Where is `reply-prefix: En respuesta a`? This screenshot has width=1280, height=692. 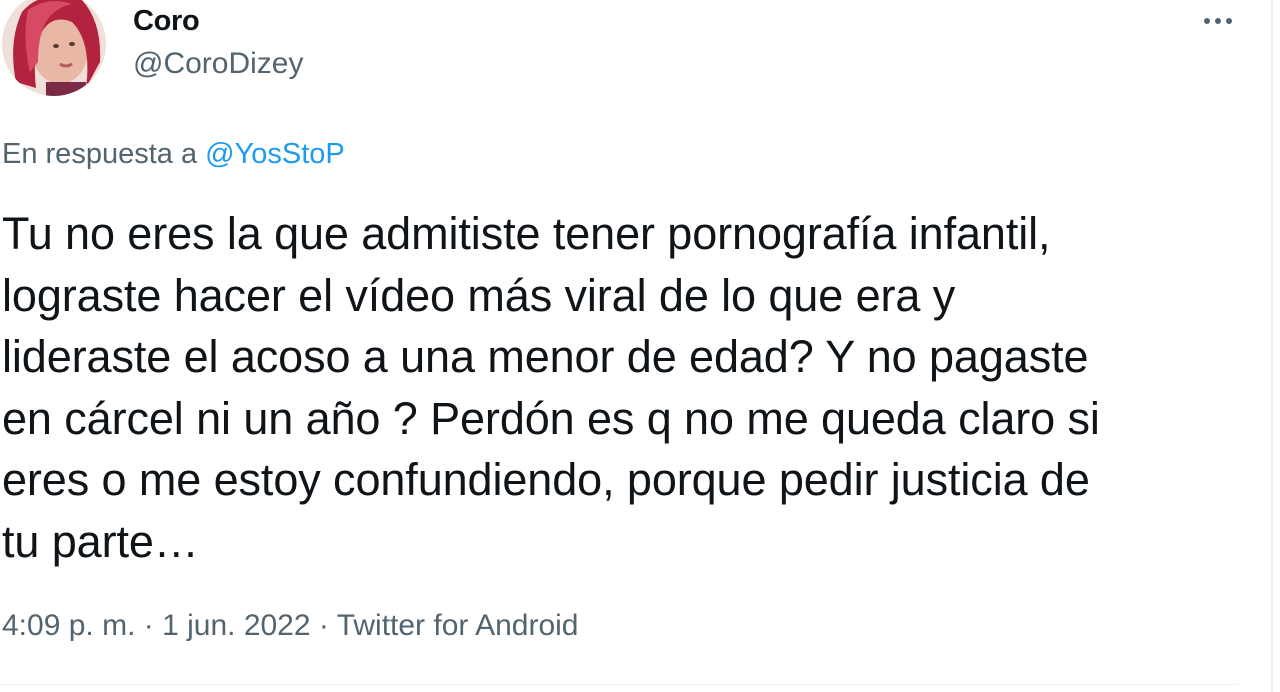
reply-prefix: En respuesta a is located at coordinates (100, 154).